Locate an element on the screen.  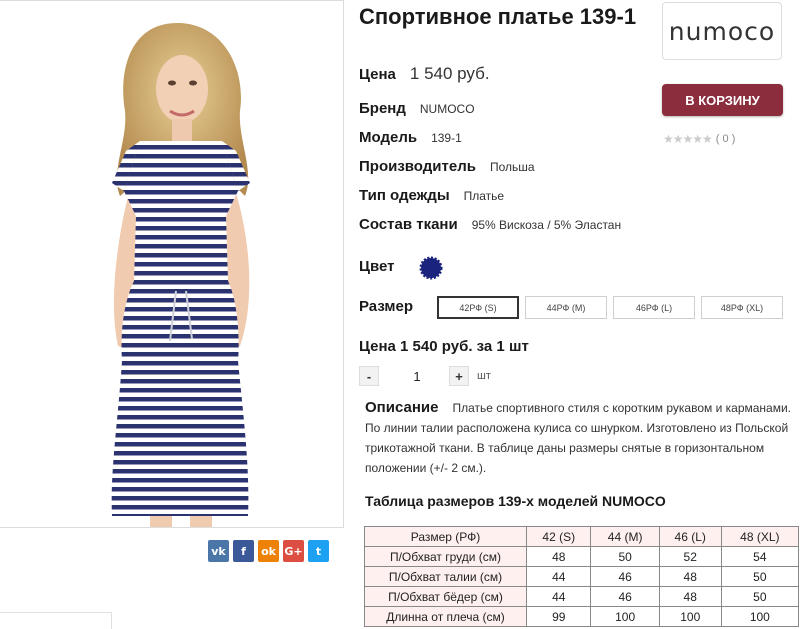
size-option-42: 42РФ (S) is located at coordinates (478, 307).